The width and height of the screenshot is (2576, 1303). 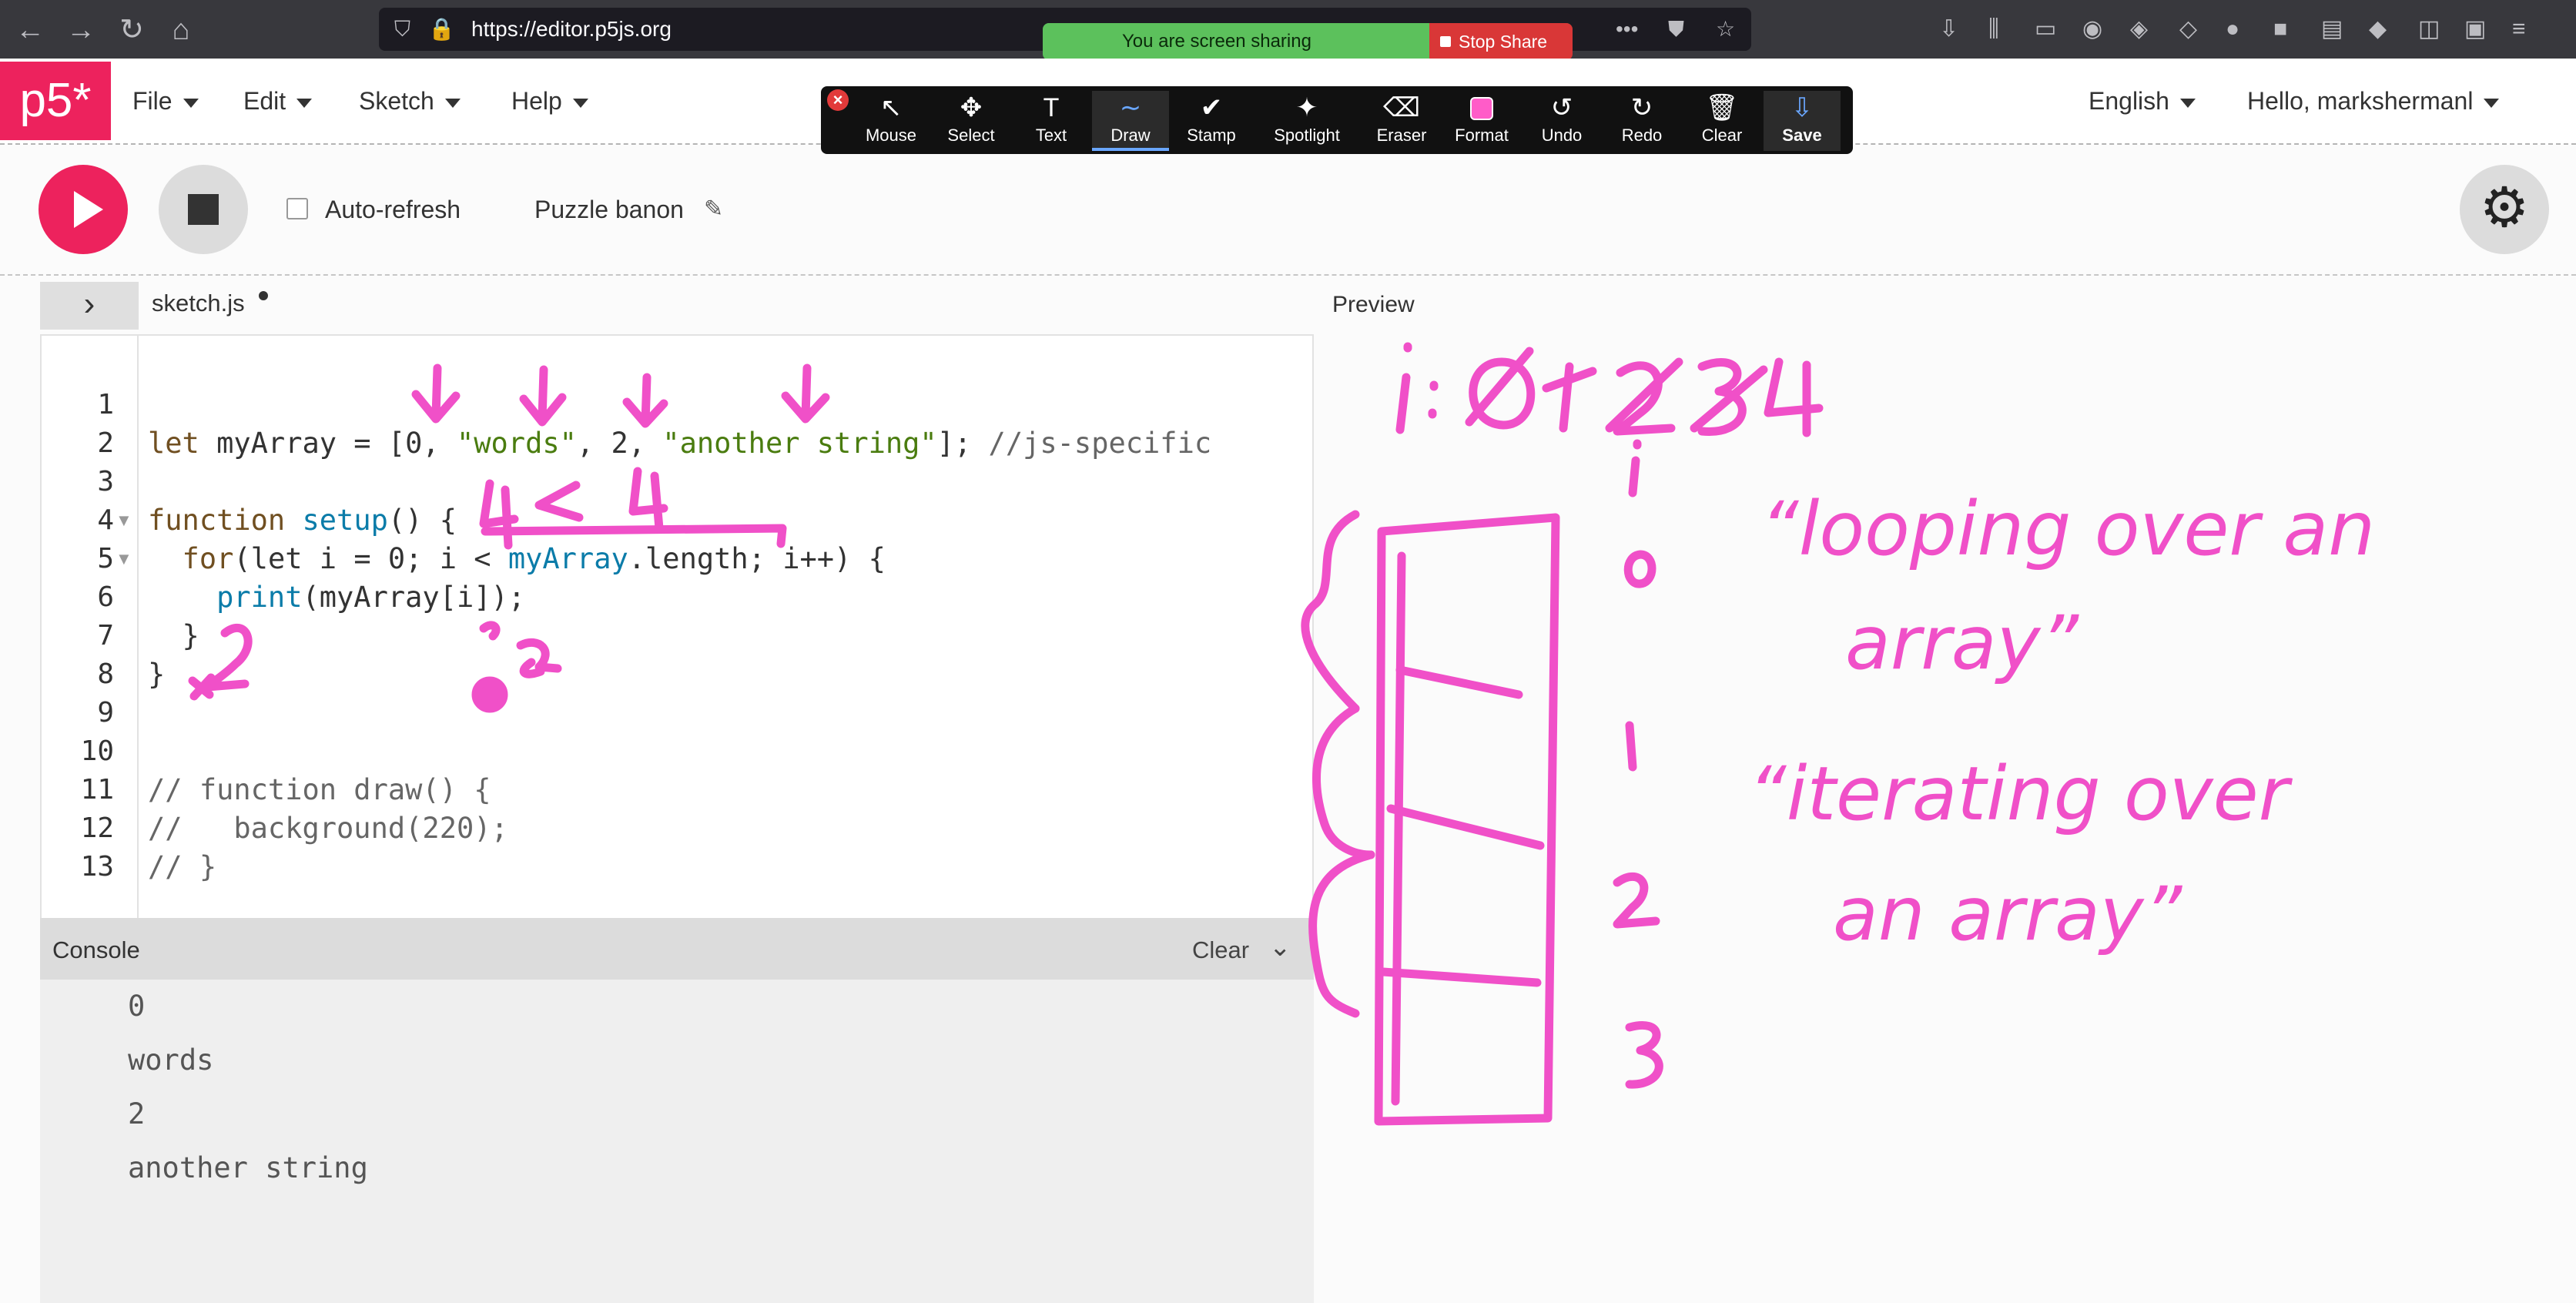 I want to click on code-token: (myArray[i]);, so click(x=414, y=597).